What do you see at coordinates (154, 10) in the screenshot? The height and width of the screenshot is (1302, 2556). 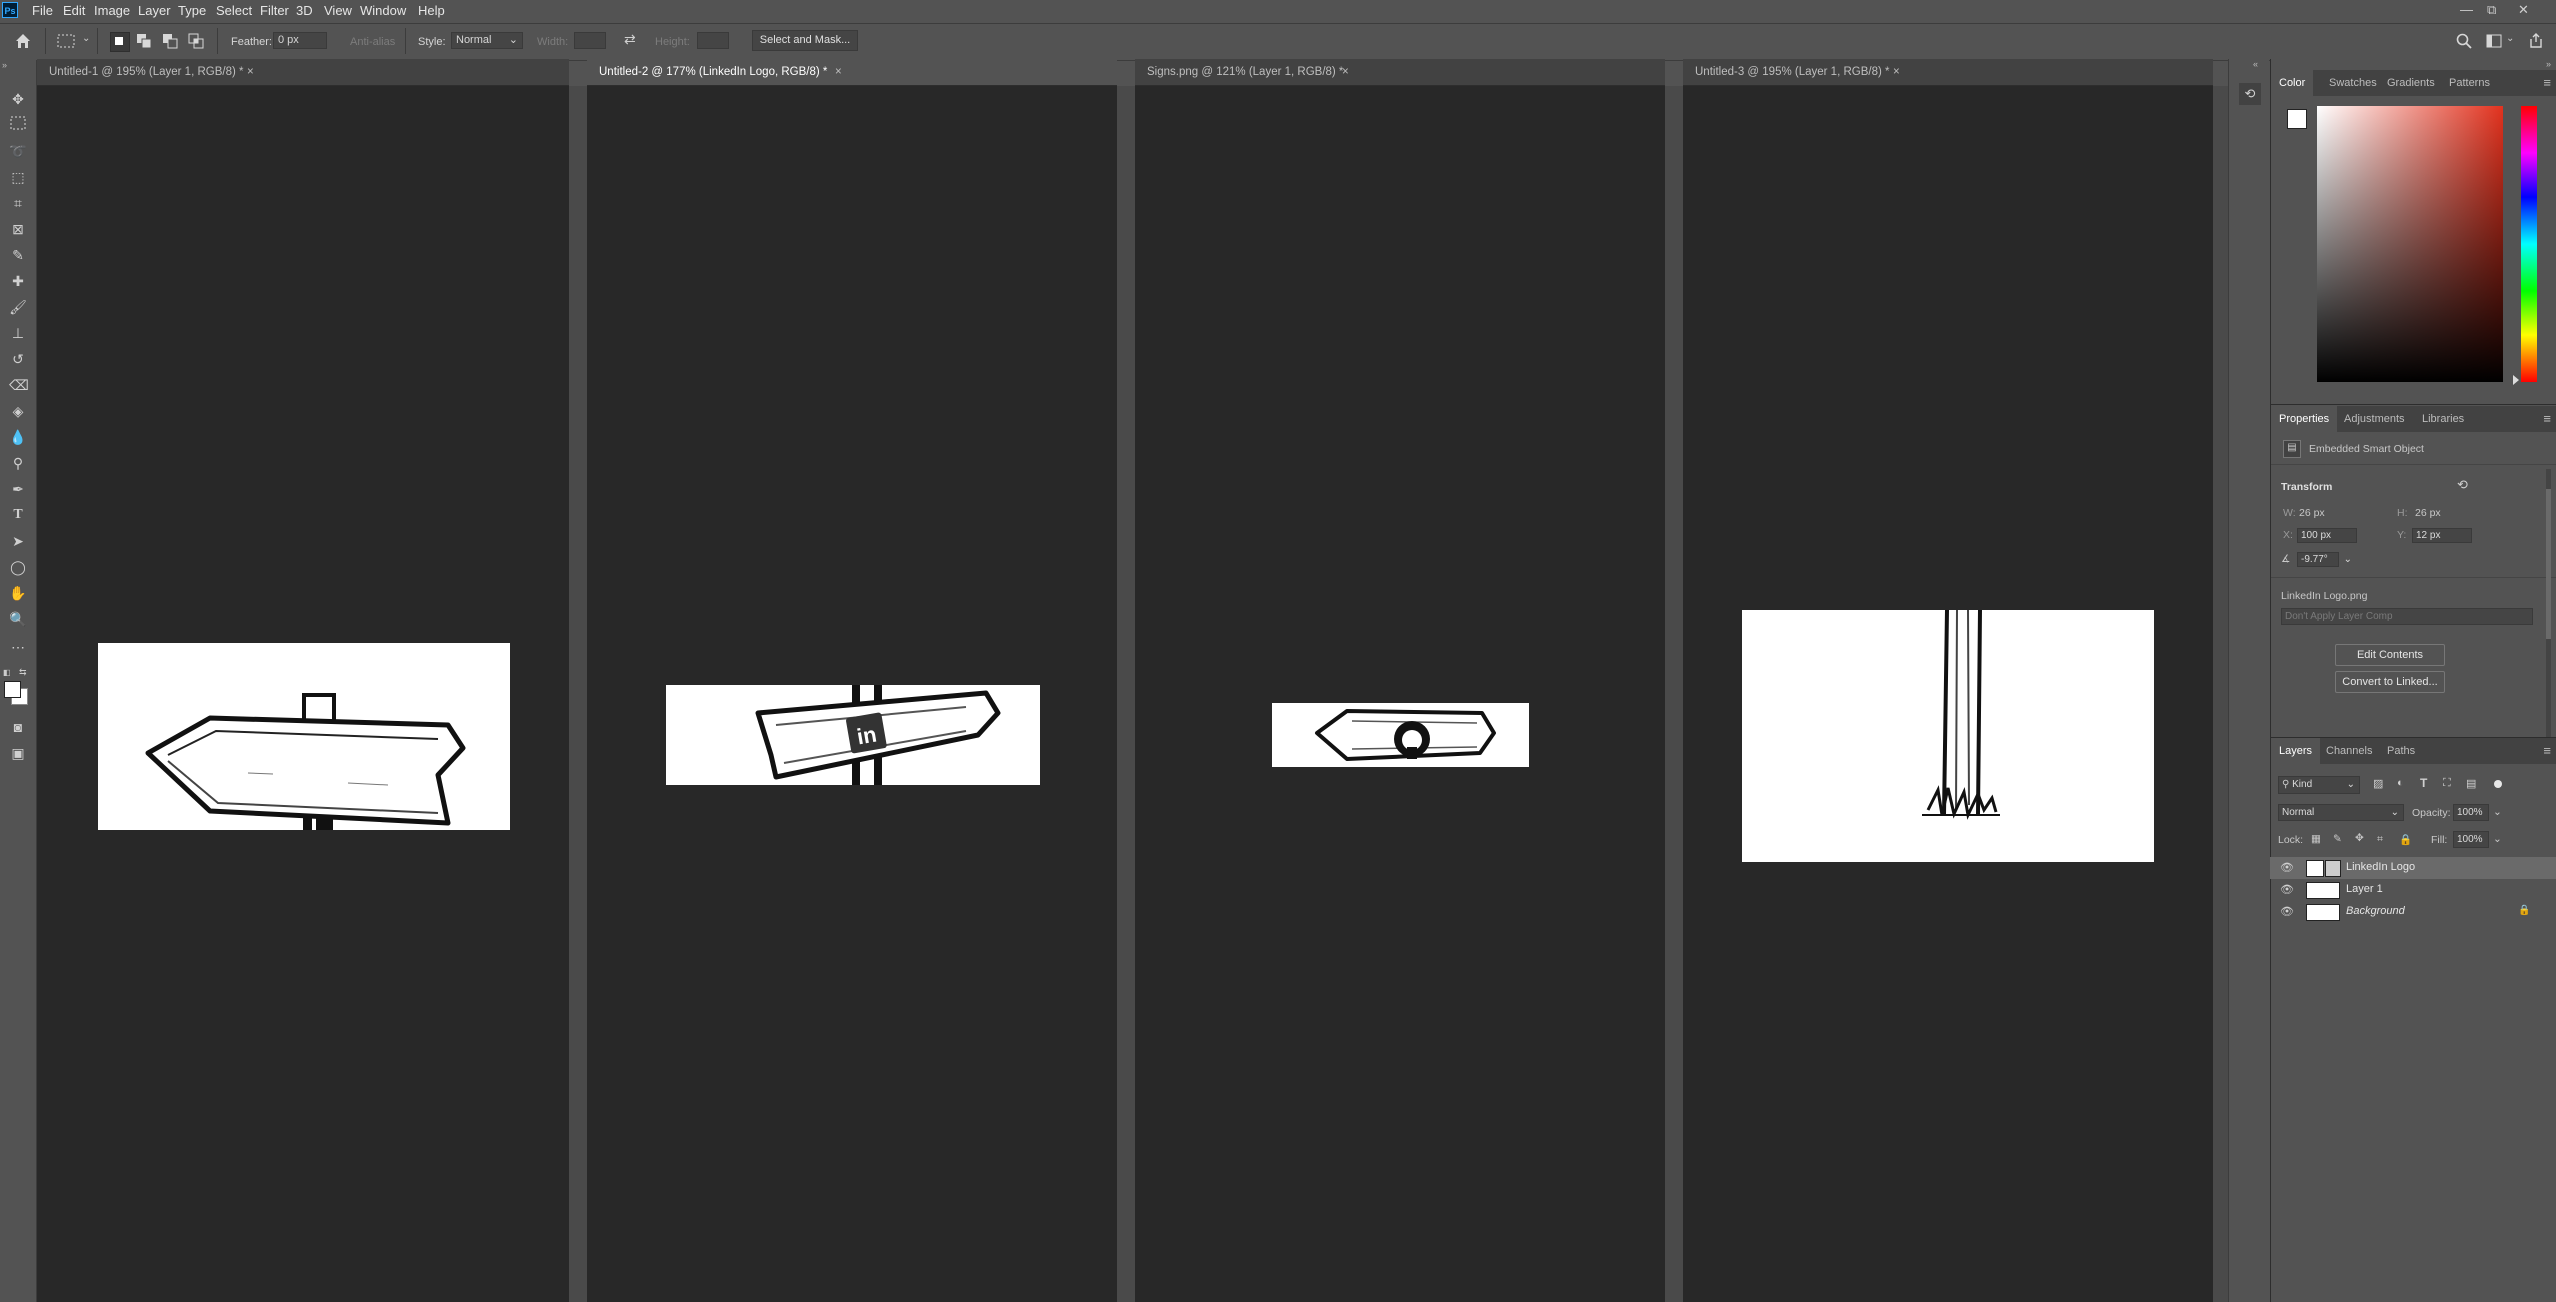 I see `menu-layer: Layer` at bounding box center [154, 10].